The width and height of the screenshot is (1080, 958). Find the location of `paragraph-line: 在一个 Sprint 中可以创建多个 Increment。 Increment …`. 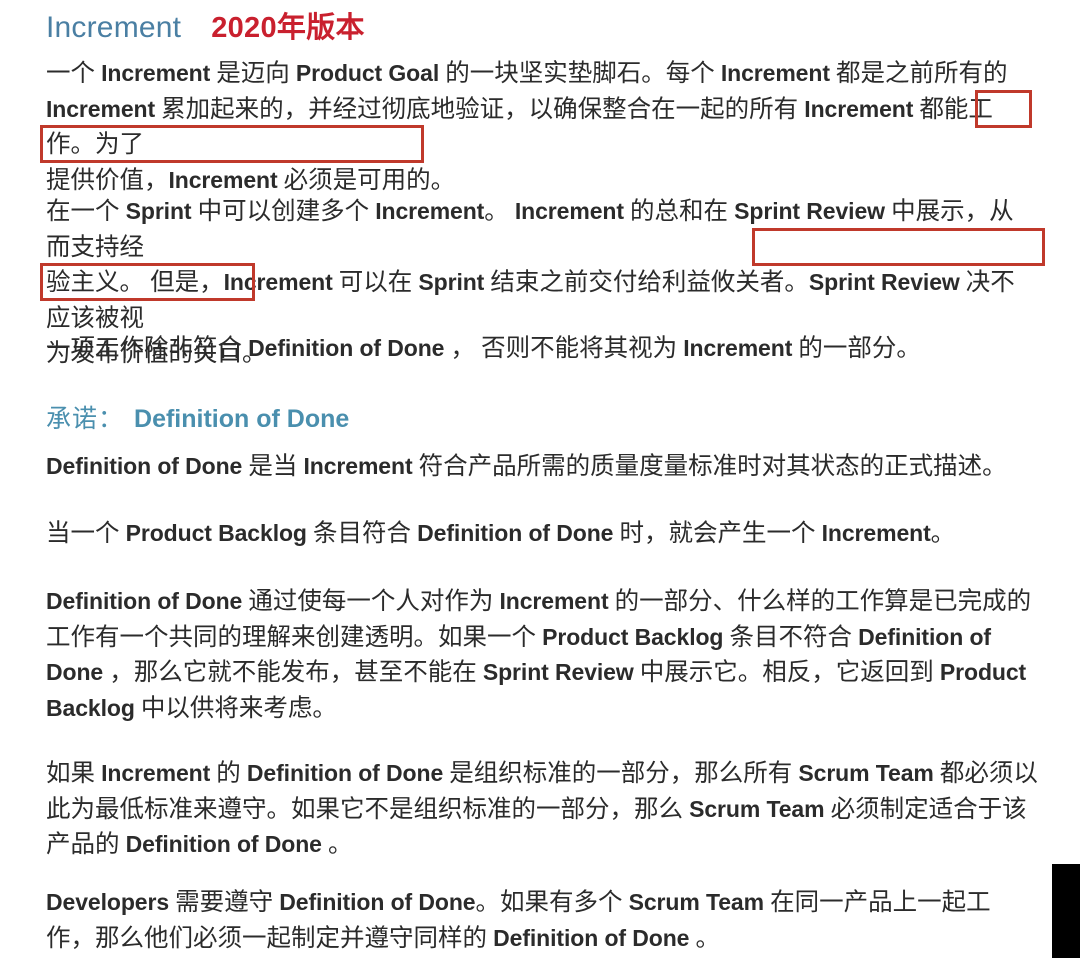

paragraph-line: 在一个 Sprint 中可以创建多个 Increment。 Increment … is located at coordinates (530, 229).